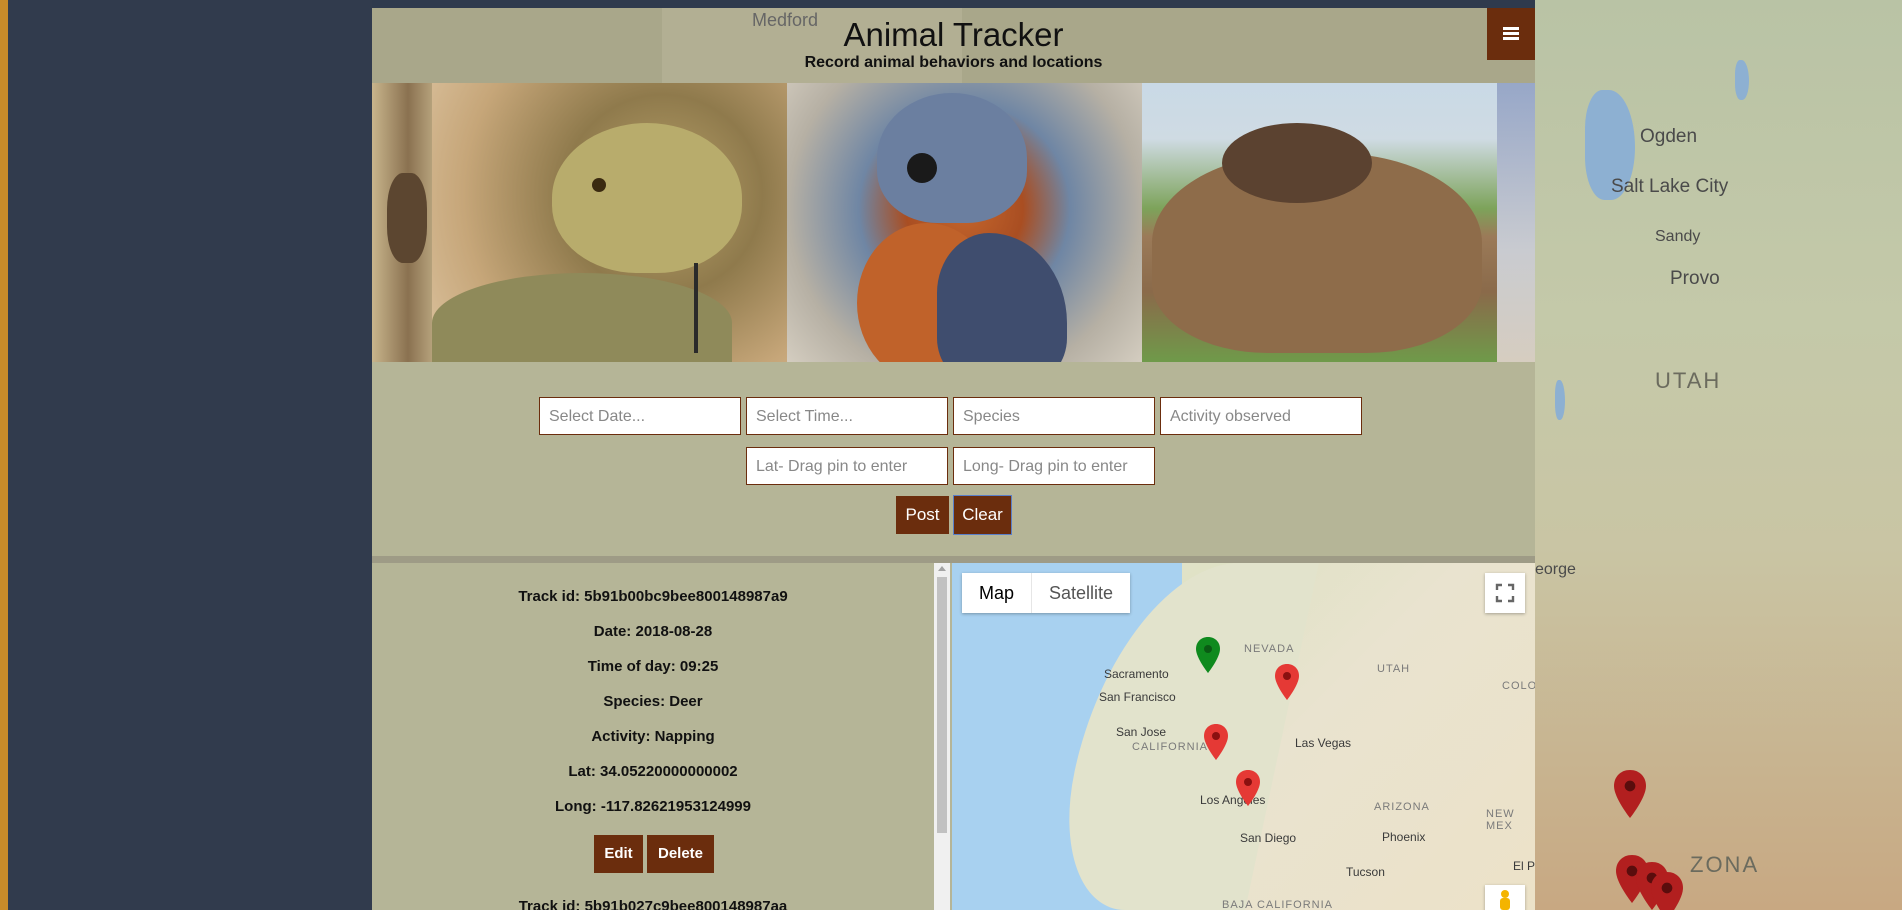 The height and width of the screenshot is (910, 1902). I want to click on bg-state-label: ZONA, so click(1725, 864).